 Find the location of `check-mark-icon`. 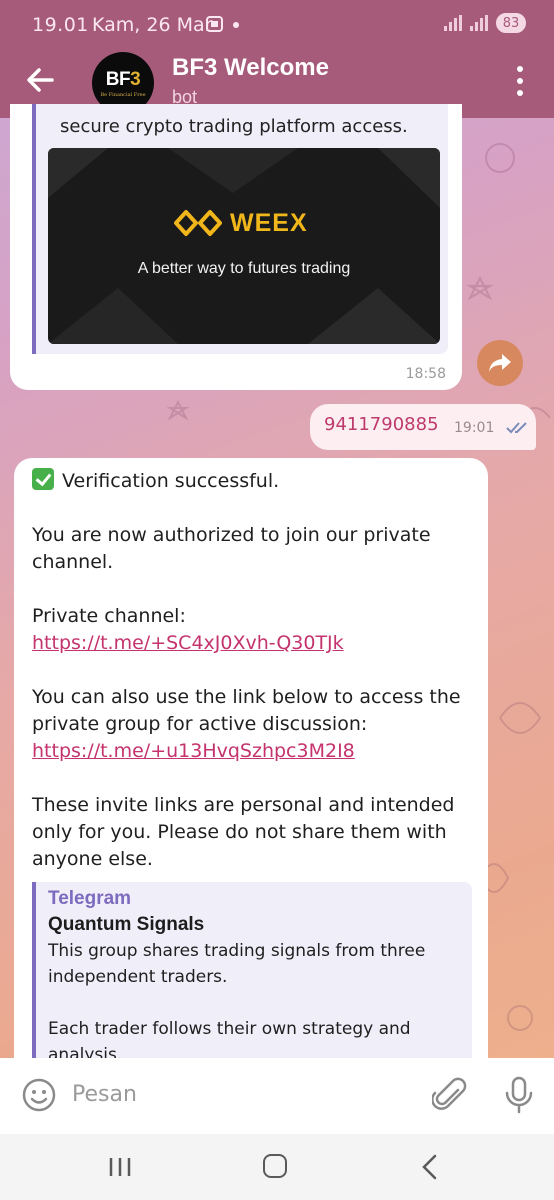

check-mark-icon is located at coordinates (43, 479).